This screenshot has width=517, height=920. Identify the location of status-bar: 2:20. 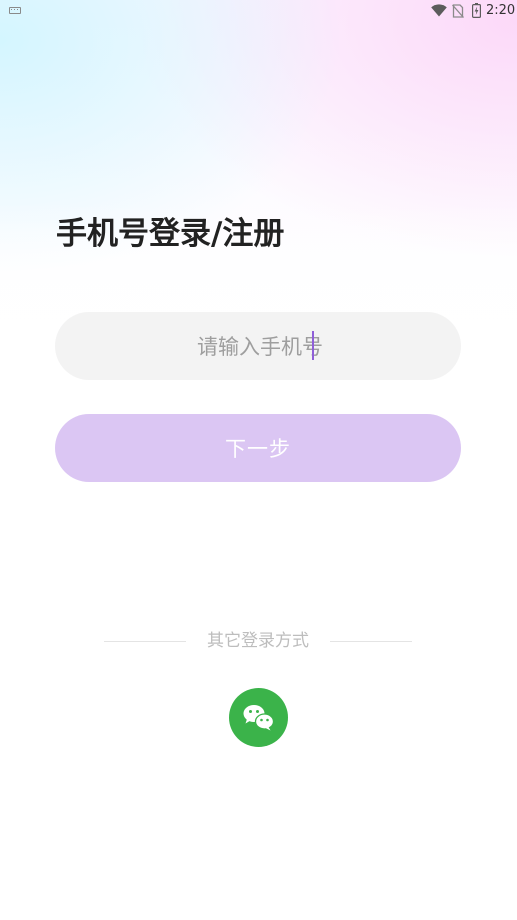
(258, 11).